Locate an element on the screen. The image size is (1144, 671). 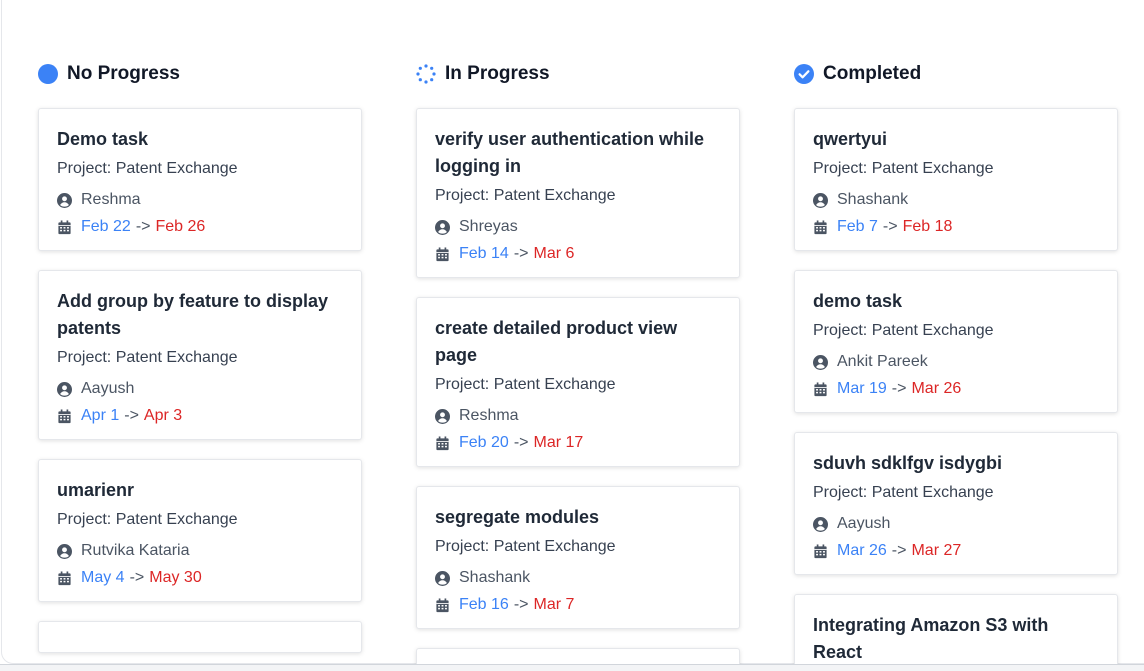
column-title: No Progress is located at coordinates (123, 73).